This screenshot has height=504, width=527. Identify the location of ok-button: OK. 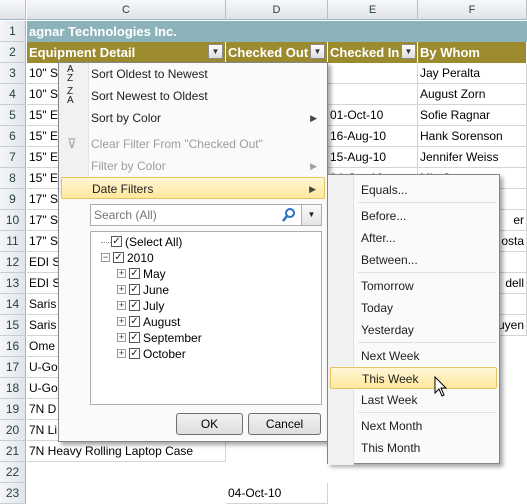
(209, 424).